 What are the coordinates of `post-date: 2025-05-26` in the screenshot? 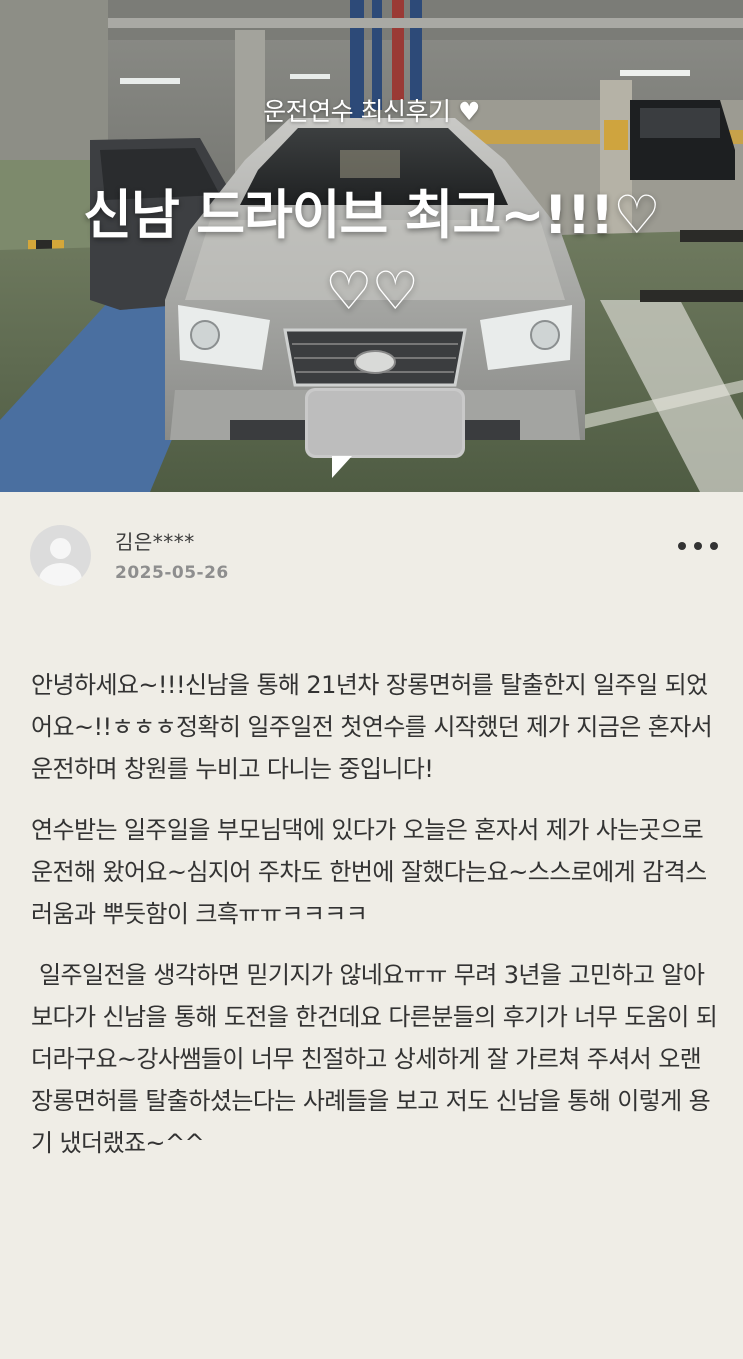 It's located at (172, 573).